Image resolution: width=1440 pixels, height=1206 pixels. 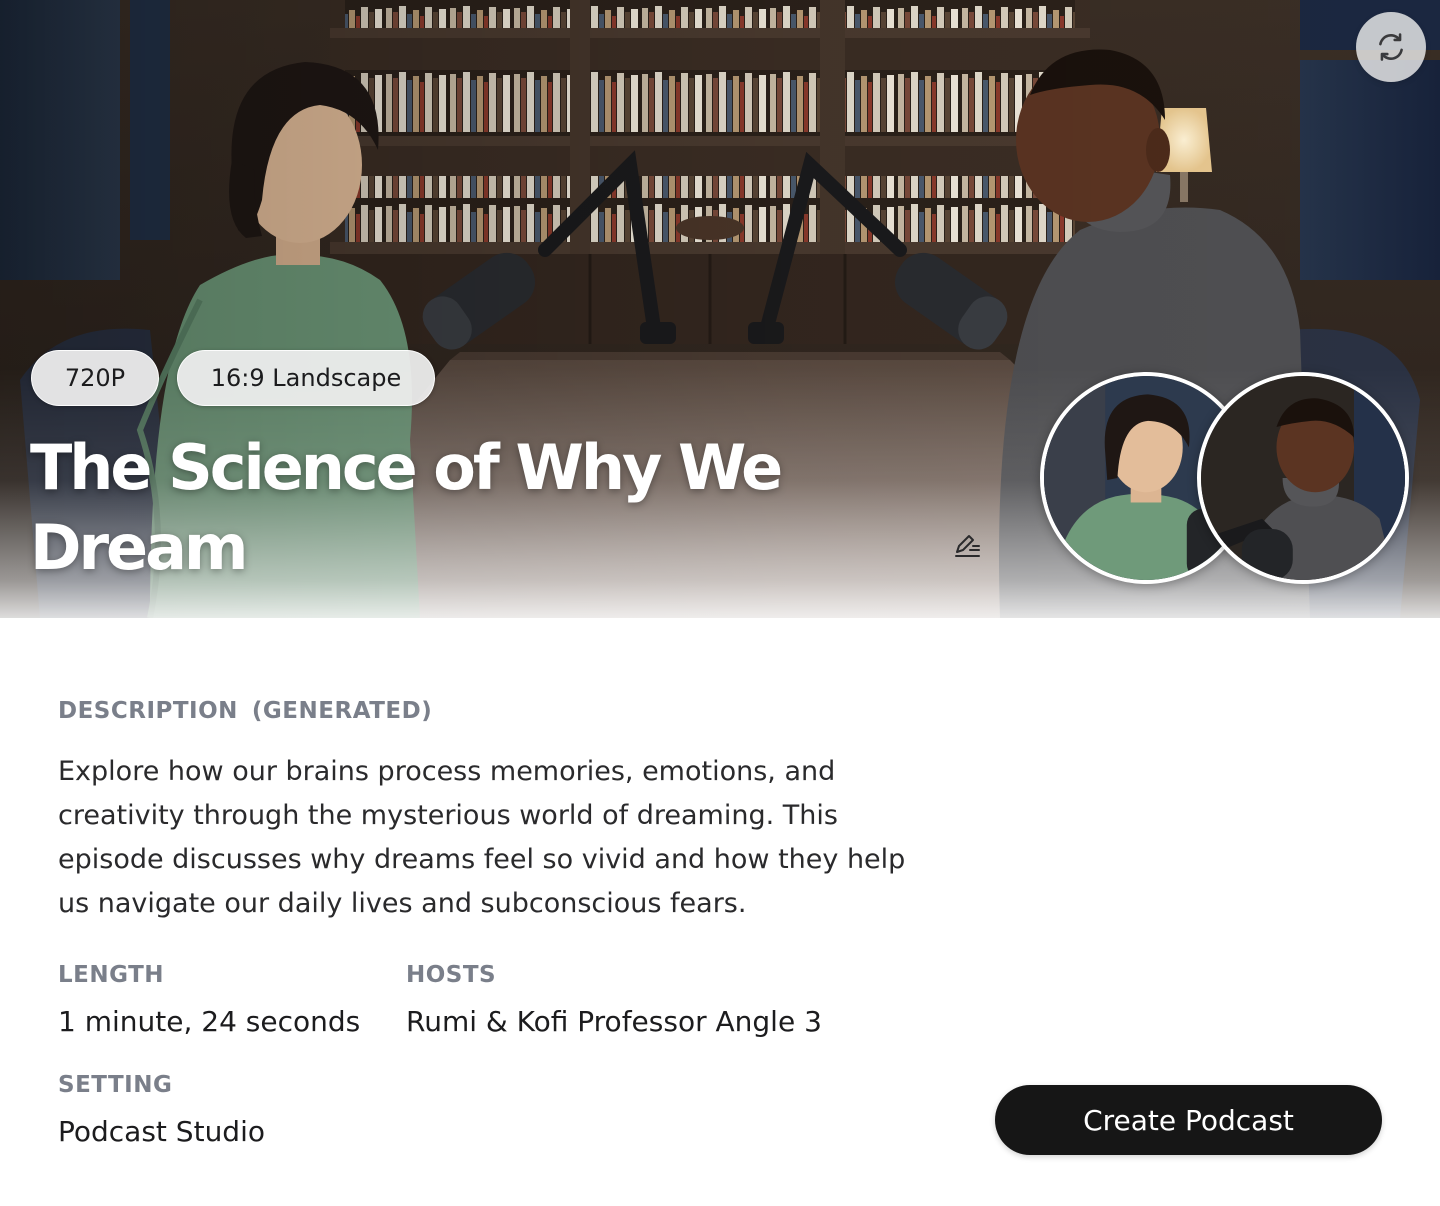 I want to click on aspect-ratio-badge: 16:9 Landscape, so click(x=306, y=378).